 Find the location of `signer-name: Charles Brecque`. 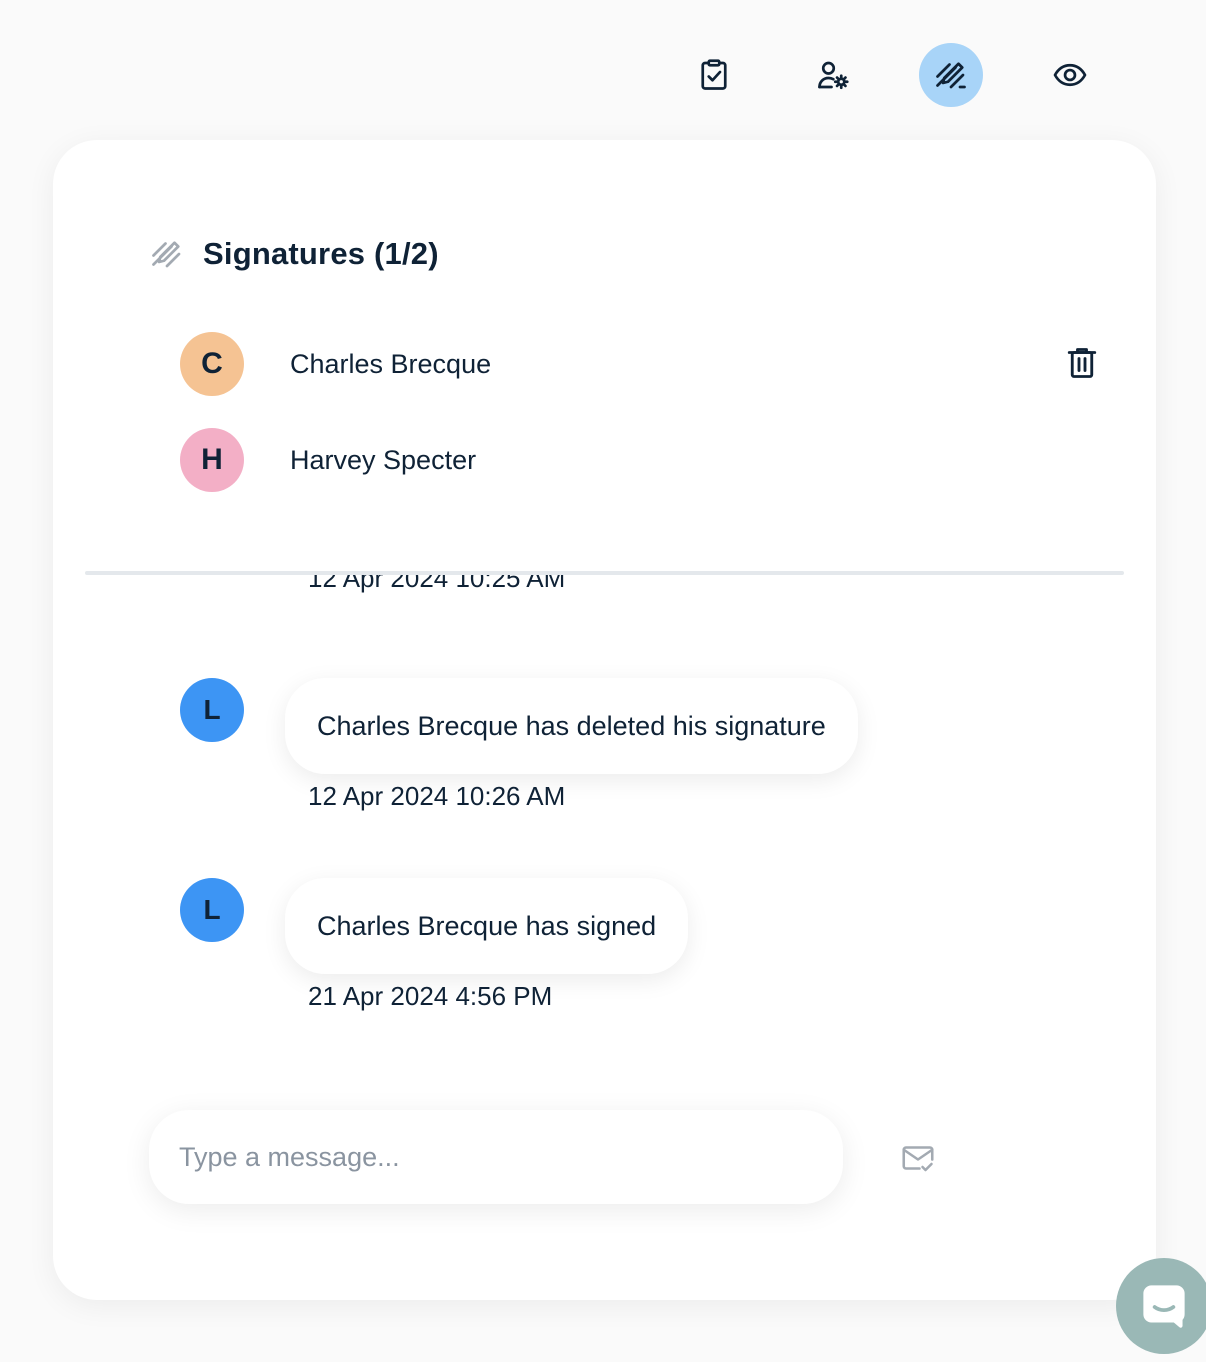

signer-name: Charles Brecque is located at coordinates (391, 363).